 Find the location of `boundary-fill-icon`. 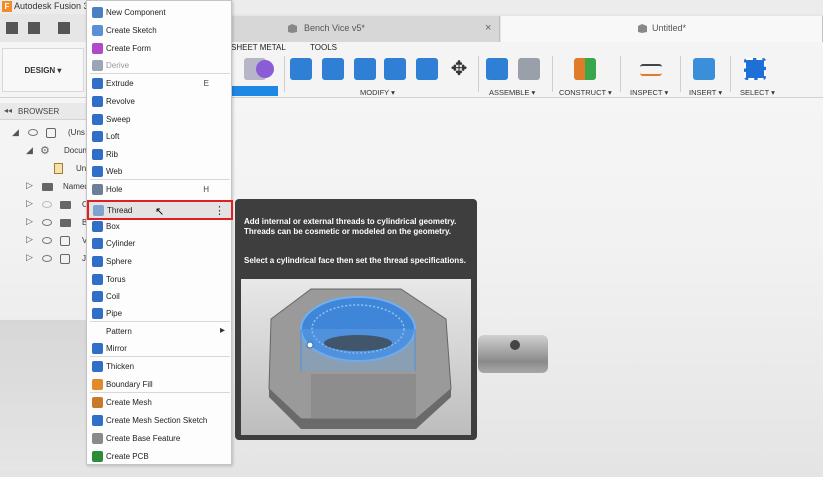

boundary-fill-icon is located at coordinates (97, 384).